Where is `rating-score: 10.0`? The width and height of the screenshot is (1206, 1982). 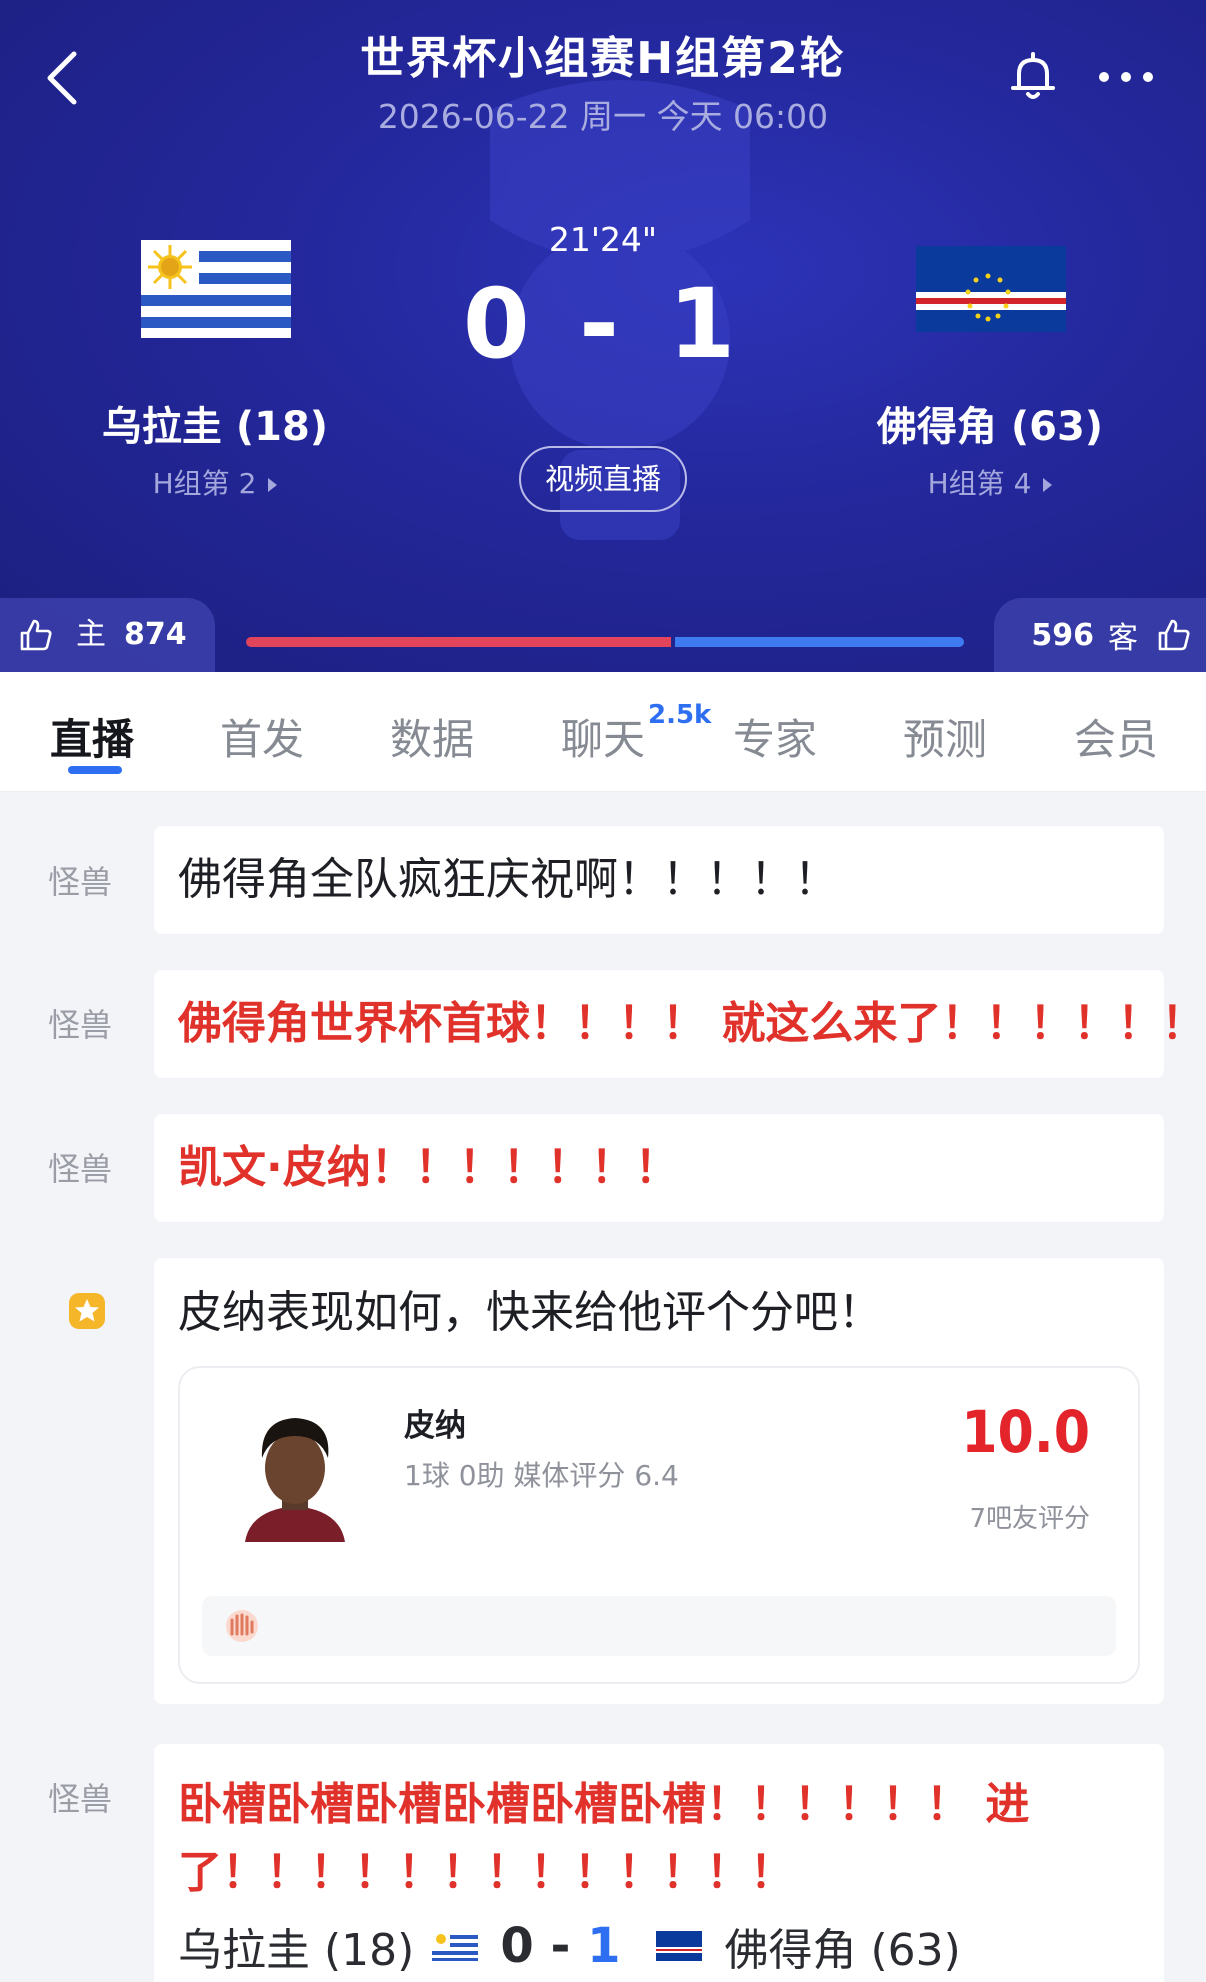 rating-score: 10.0 is located at coordinates (1025, 1432).